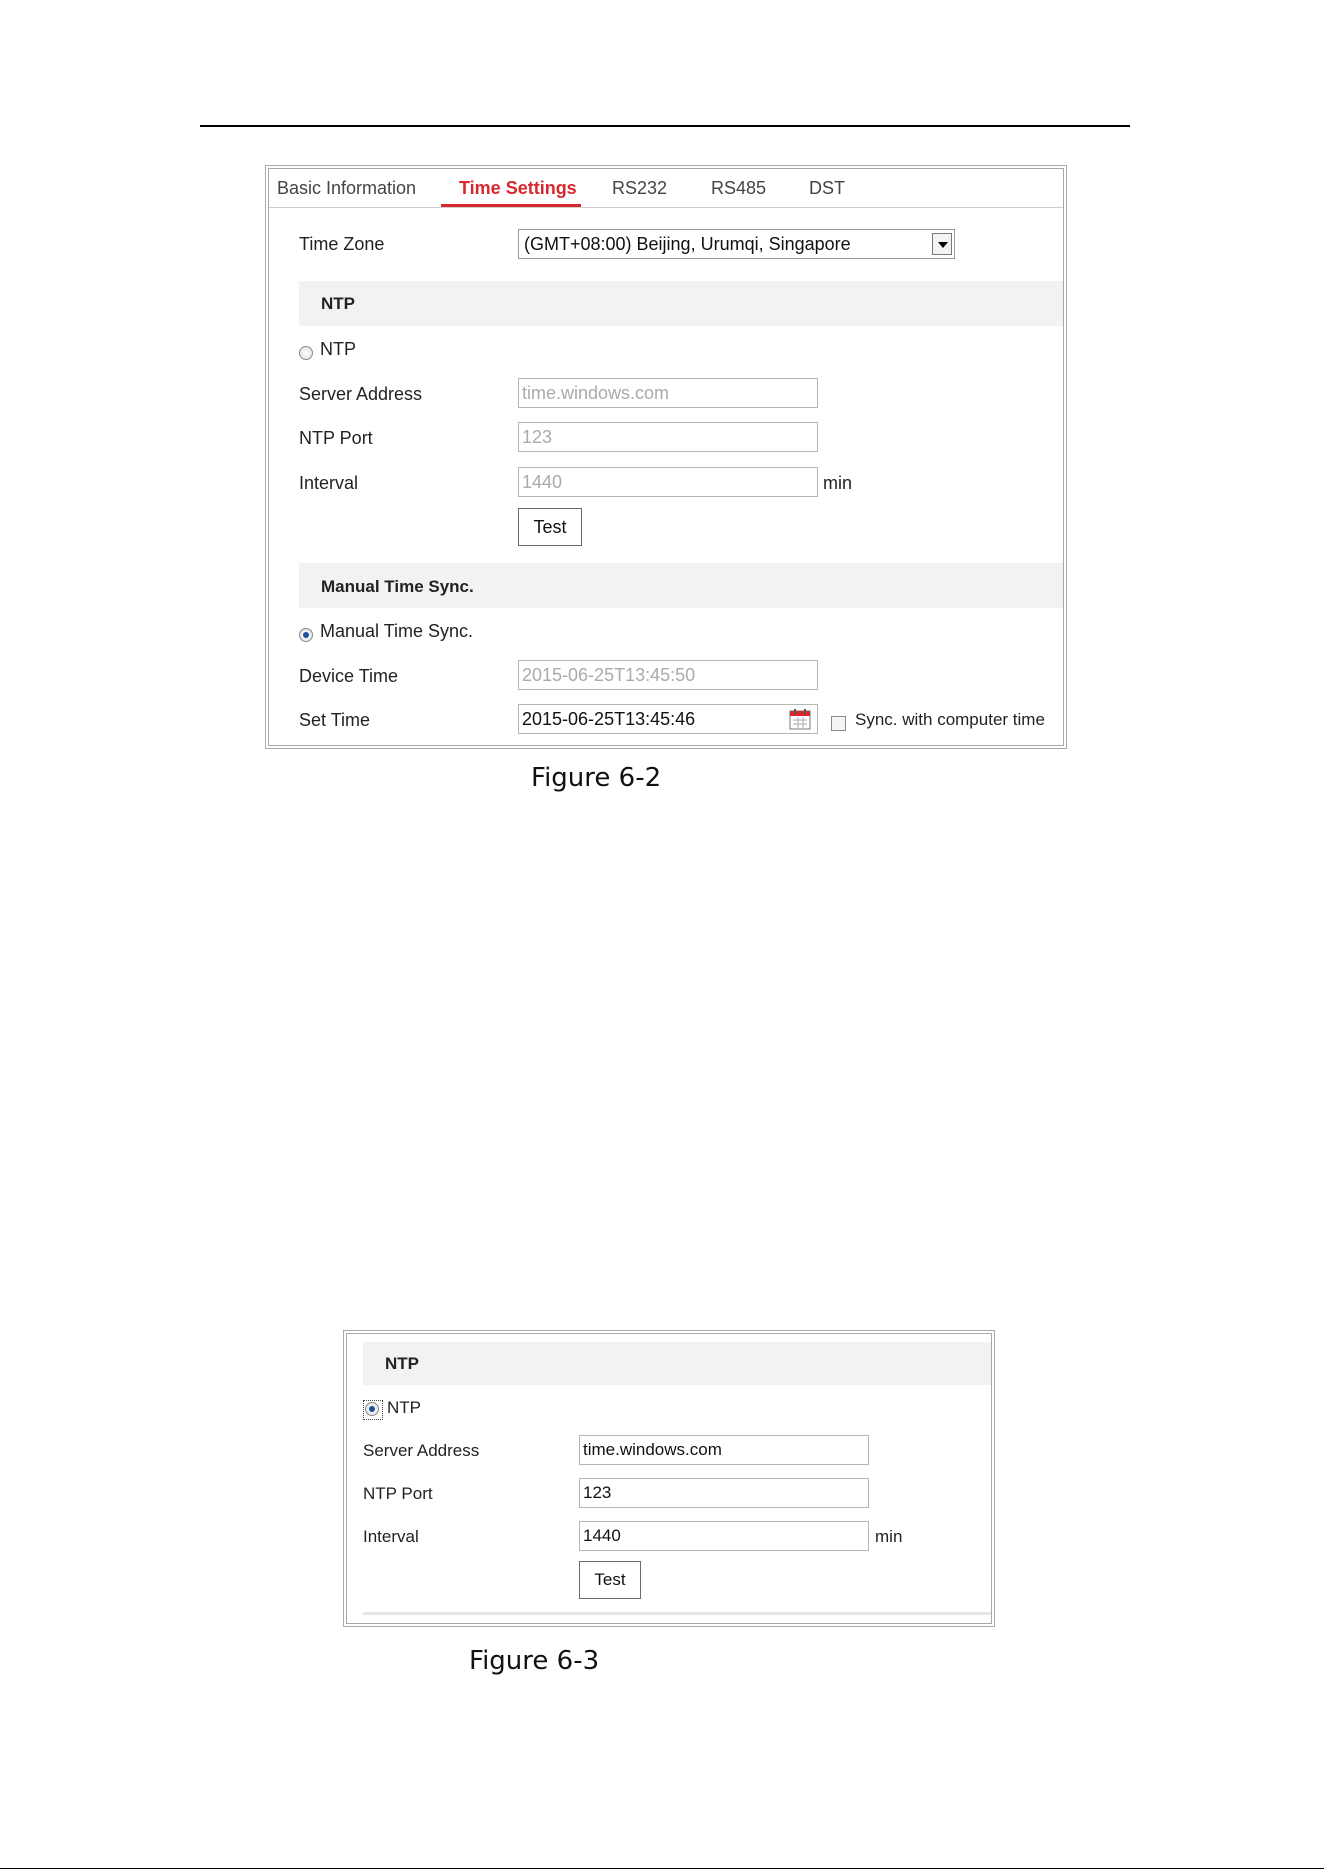 Image resolution: width=1324 pixels, height=1872 pixels. I want to click on manual-sync-section-title: Manual Time Sync., so click(397, 586).